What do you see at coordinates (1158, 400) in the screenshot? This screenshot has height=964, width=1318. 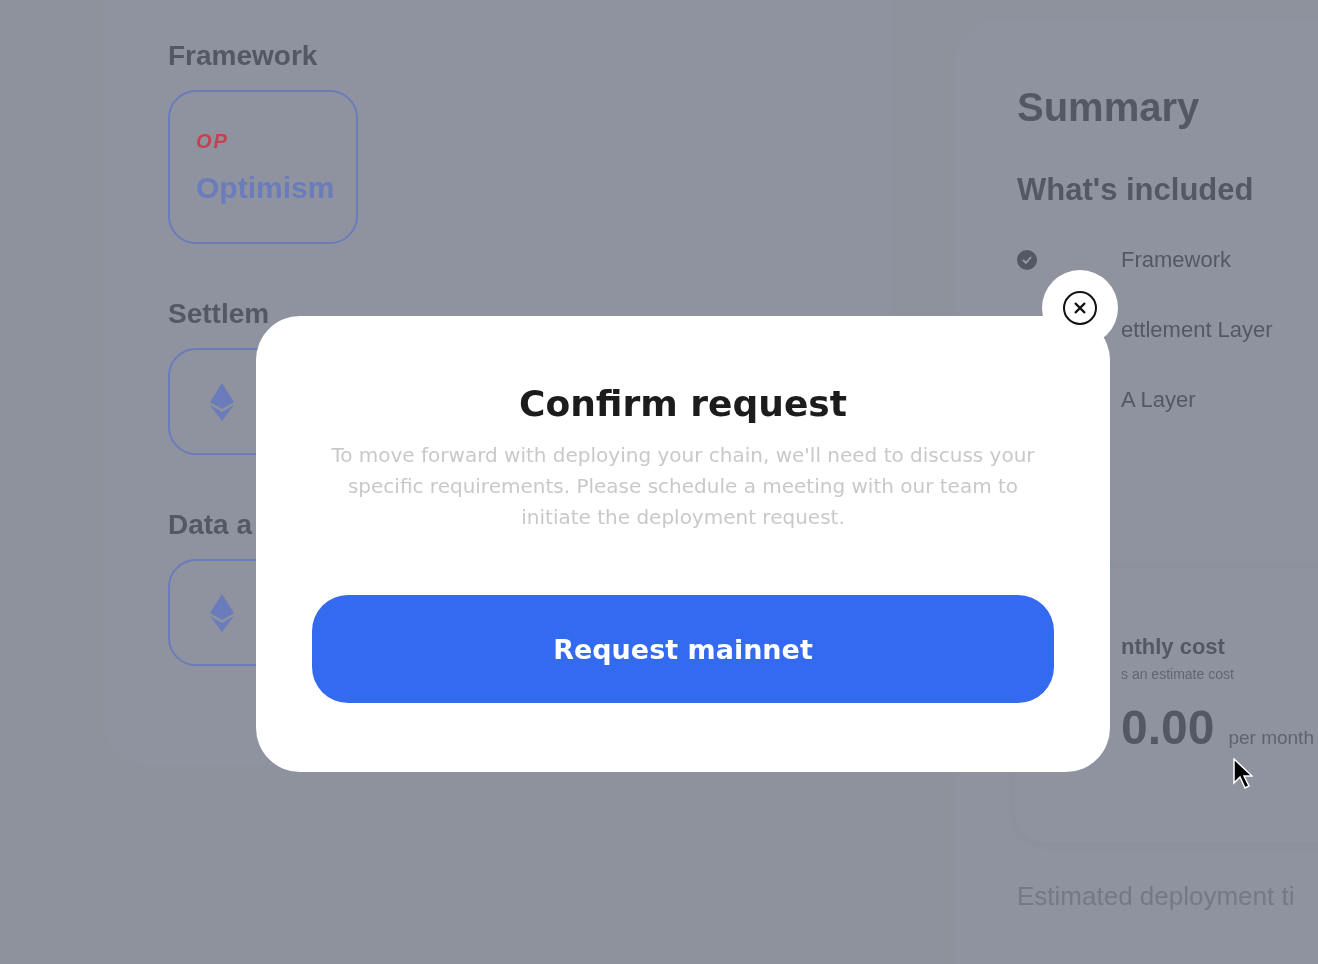 I see `included-item: A Layer` at bounding box center [1158, 400].